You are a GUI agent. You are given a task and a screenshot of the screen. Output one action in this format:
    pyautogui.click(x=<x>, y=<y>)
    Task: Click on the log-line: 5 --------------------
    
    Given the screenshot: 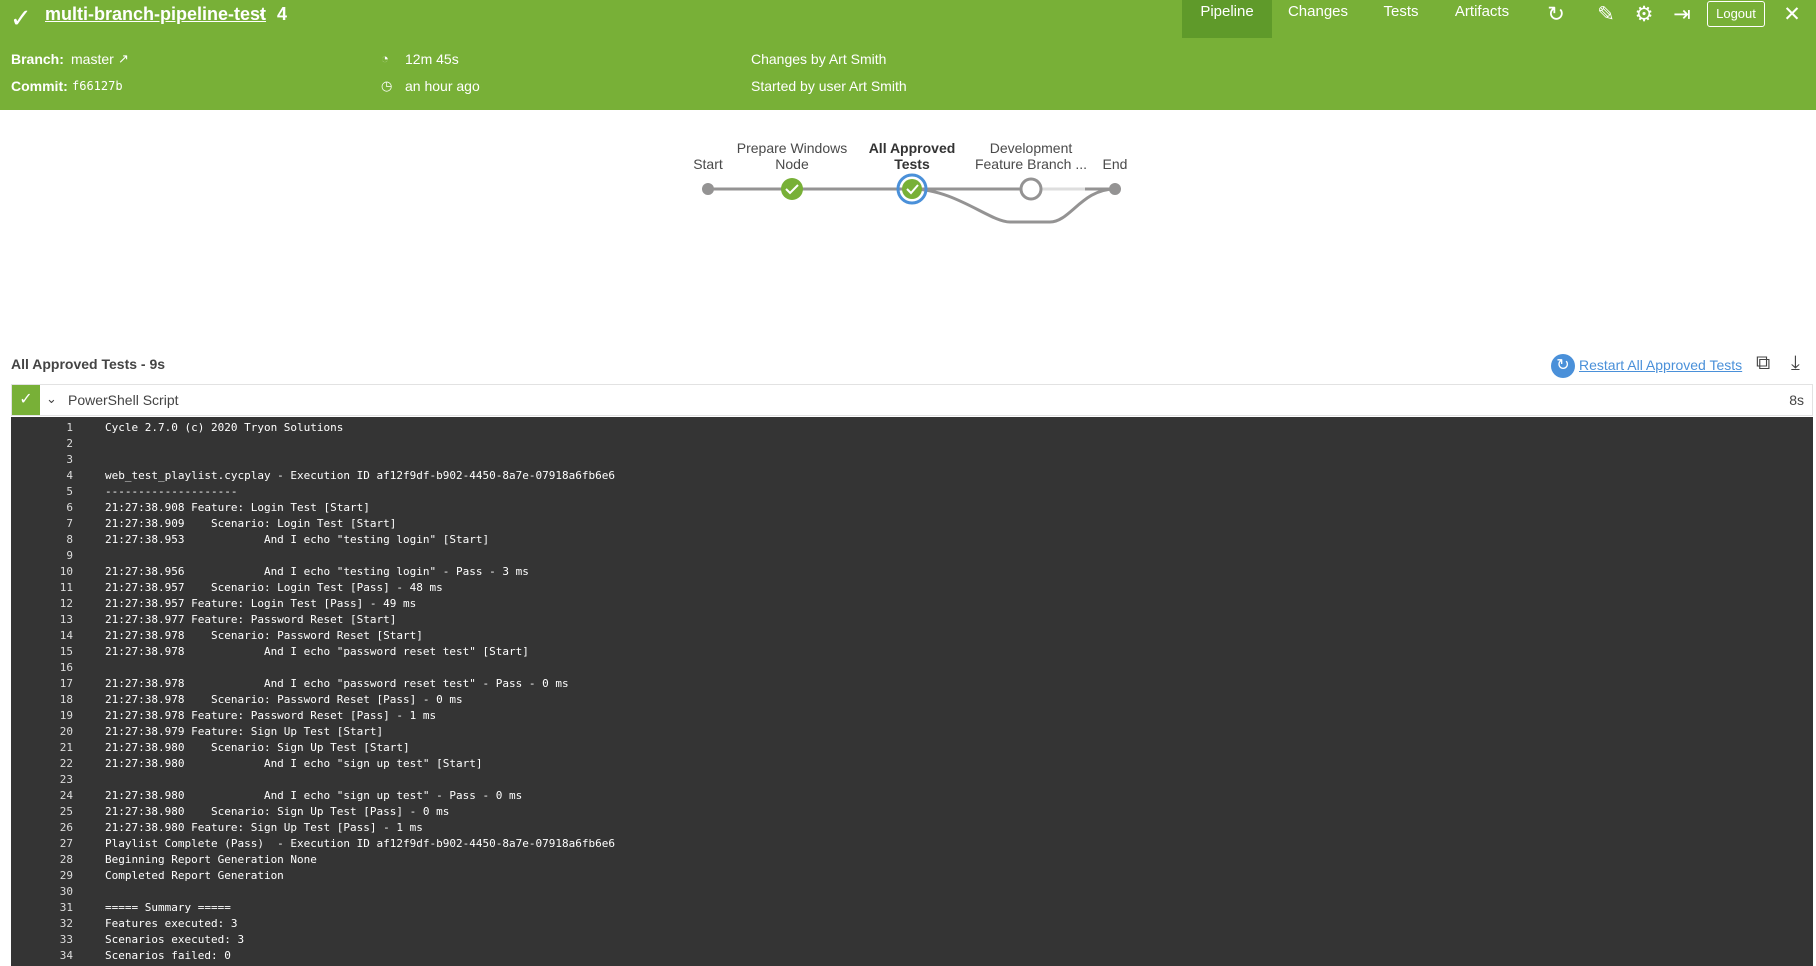 What is the action you would take?
    pyautogui.click(x=912, y=492)
    